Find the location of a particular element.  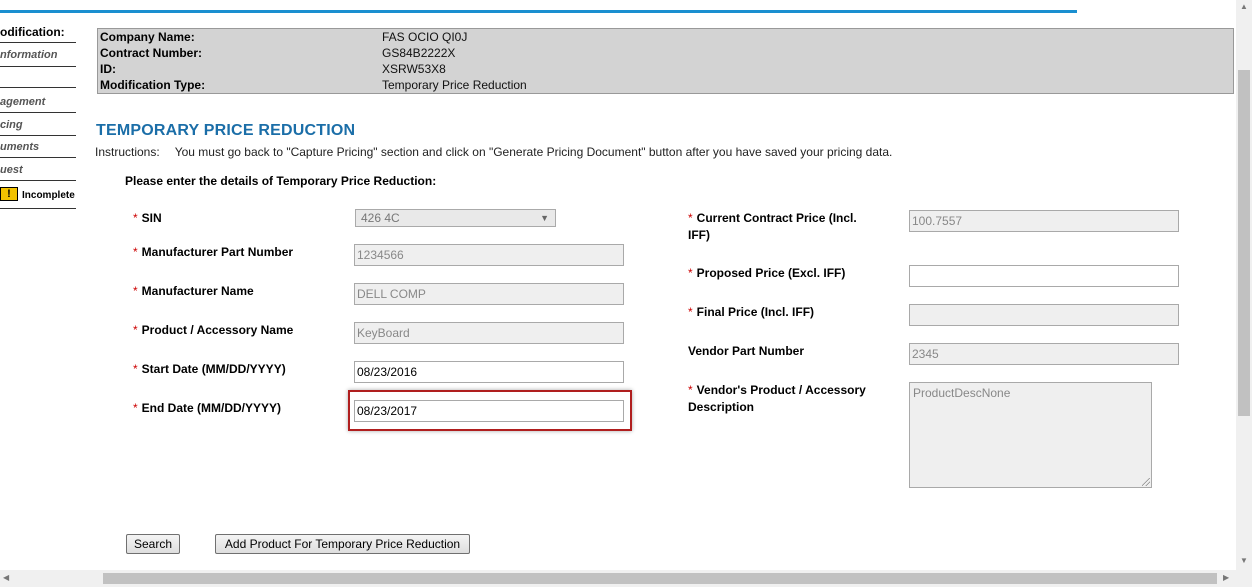

vertical-scrollbar: ▲ ▼ is located at coordinates (1244, 285).